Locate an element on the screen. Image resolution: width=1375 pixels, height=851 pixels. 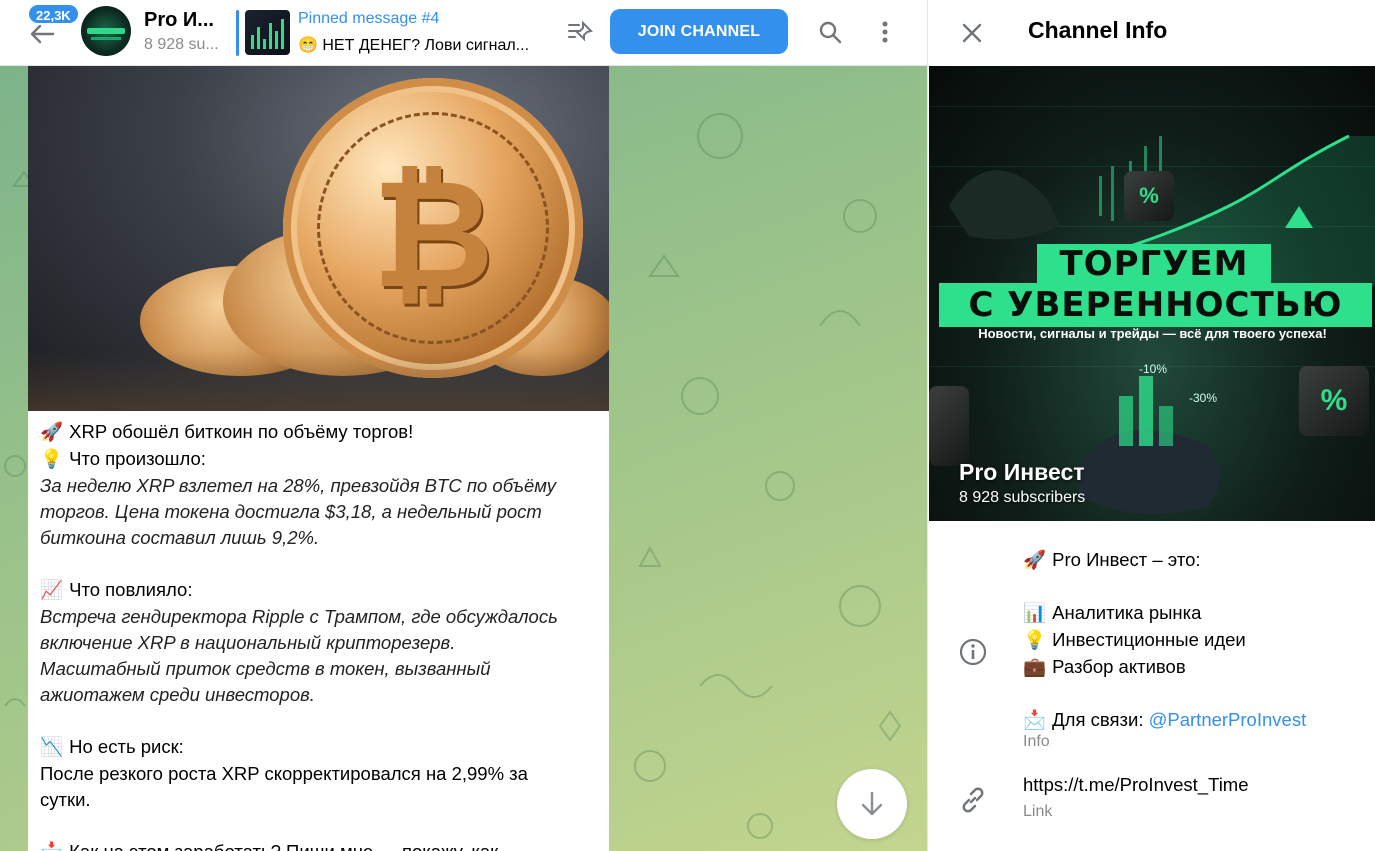
message-line: биткоина составил лишь 9,2%. is located at coordinates (318, 538).